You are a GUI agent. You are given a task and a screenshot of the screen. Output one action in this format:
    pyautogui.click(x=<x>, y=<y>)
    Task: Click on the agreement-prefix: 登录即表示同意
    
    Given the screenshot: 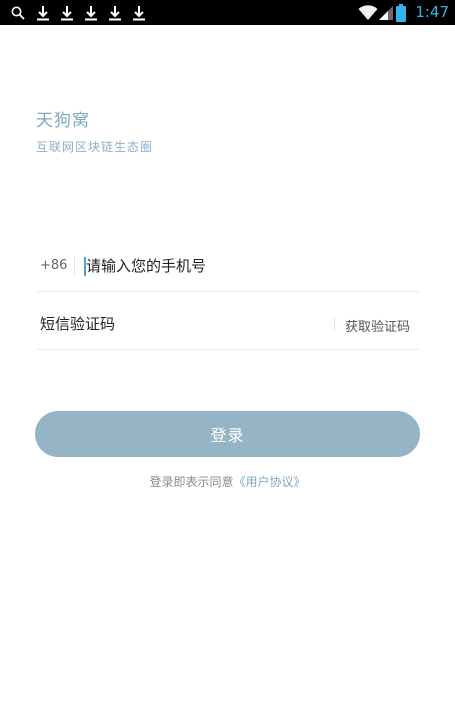 What is the action you would take?
    pyautogui.click(x=191, y=482)
    